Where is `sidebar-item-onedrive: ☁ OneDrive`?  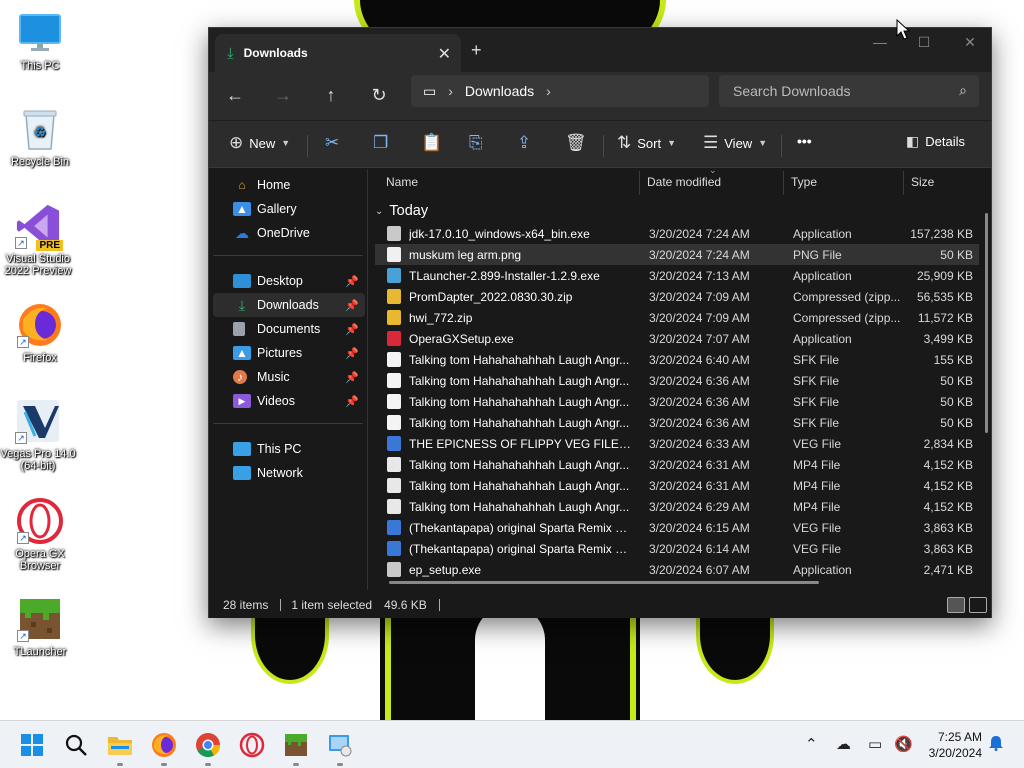 sidebar-item-onedrive: ☁ OneDrive is located at coordinates (289, 233).